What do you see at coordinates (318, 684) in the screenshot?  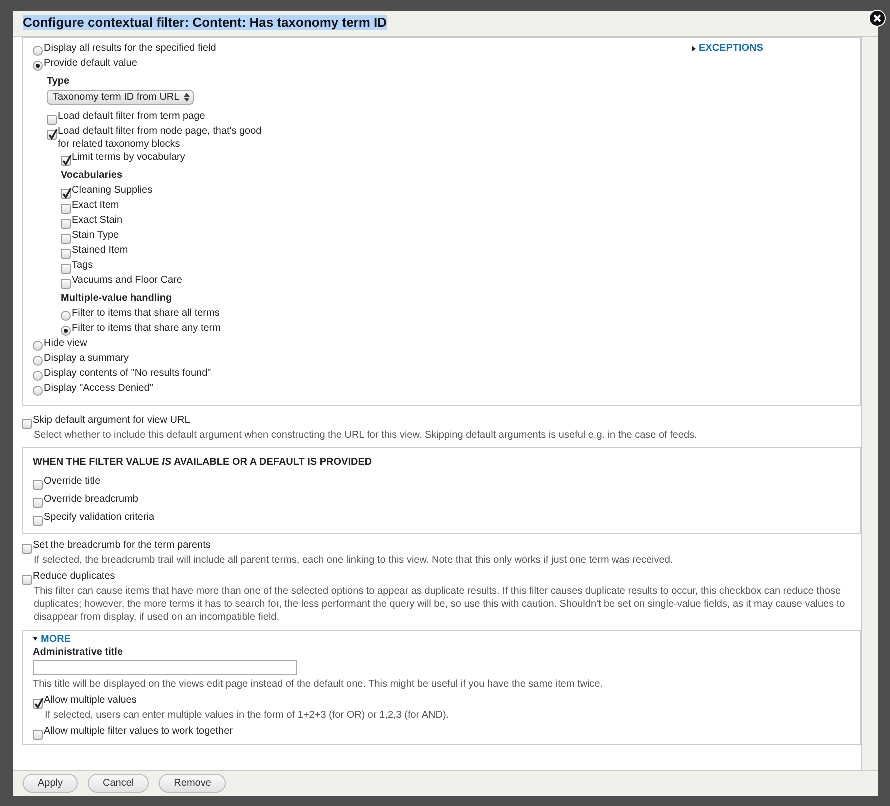 I see `help-text: This title will be displayed on the views edit page instead of the default one. This might be useful if you have the same item twice.` at bounding box center [318, 684].